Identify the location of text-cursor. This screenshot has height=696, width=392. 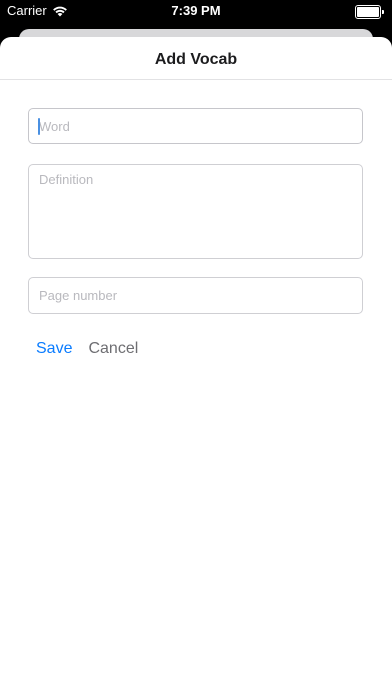
(39, 126).